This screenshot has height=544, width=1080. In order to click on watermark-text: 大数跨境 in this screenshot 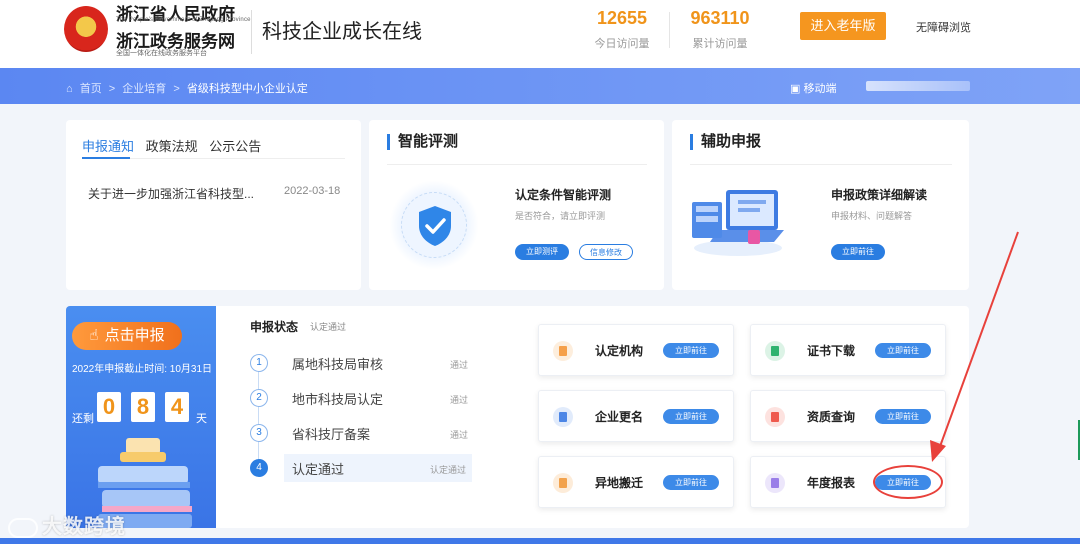, I will do `click(84, 527)`.